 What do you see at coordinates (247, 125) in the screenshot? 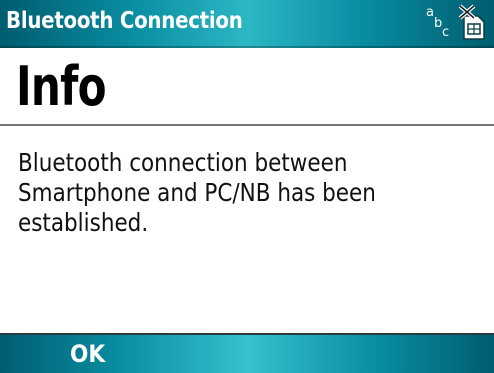
I see `heading-divider` at bounding box center [247, 125].